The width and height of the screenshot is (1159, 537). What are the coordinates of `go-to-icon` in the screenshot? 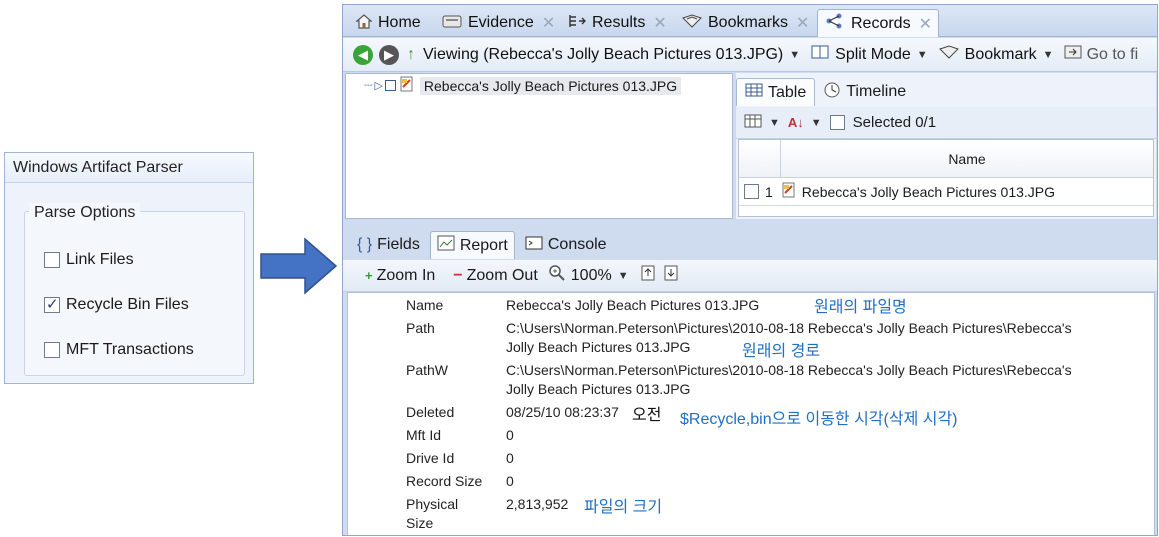 It's located at (1073, 54).